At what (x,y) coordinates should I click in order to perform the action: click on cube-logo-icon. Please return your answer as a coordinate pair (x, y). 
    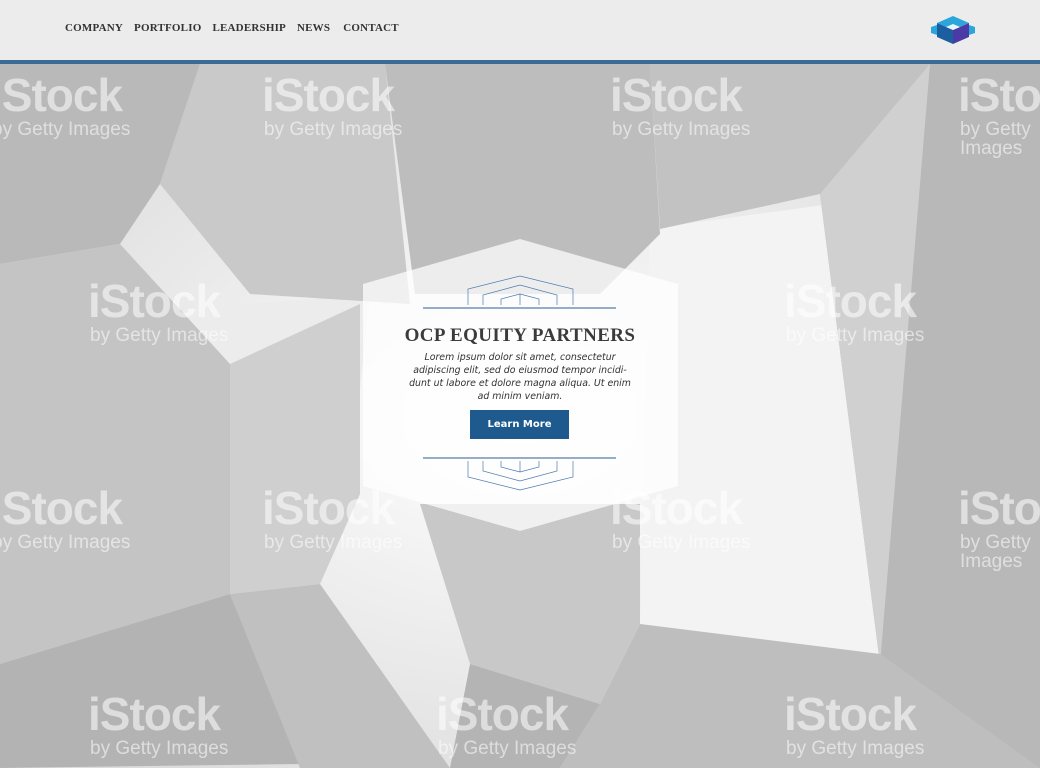
    Looking at the image, I should click on (953, 30).